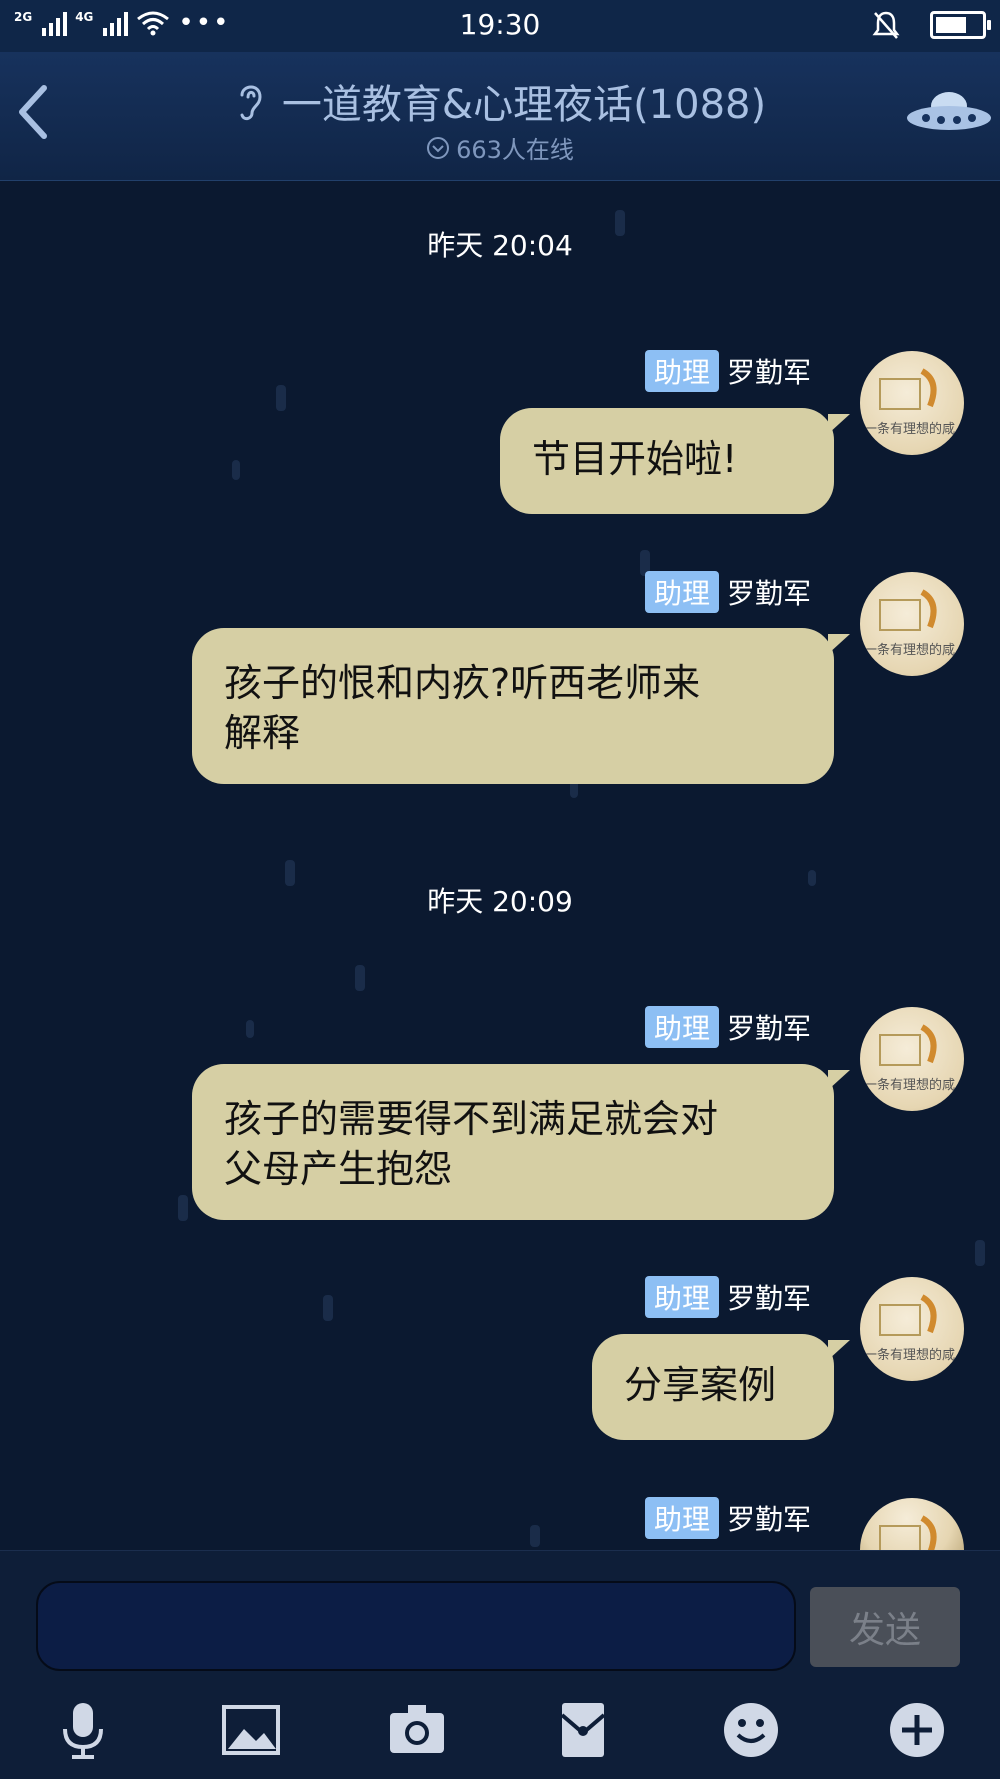 Image resolution: width=1000 pixels, height=1779 pixels. I want to click on status-bar: 2G 4G ••• 19:30, so click(500, 26).